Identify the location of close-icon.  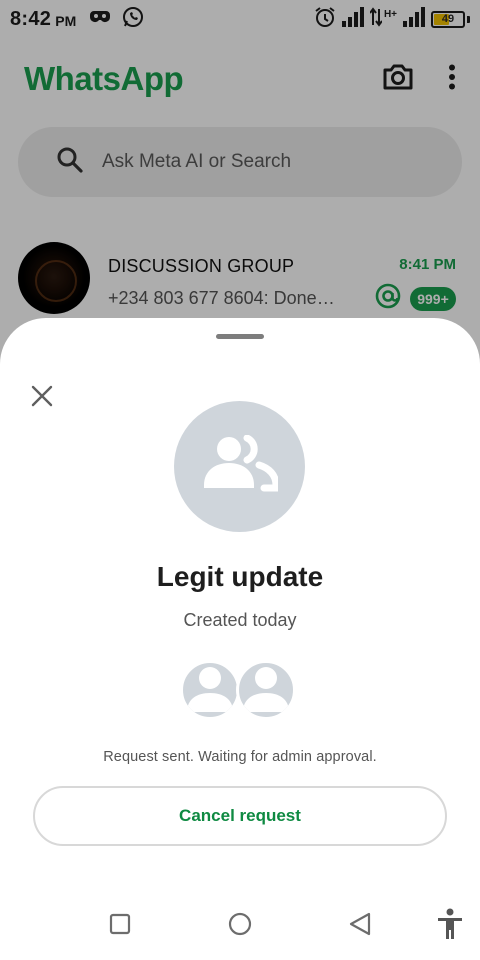
(42, 398).